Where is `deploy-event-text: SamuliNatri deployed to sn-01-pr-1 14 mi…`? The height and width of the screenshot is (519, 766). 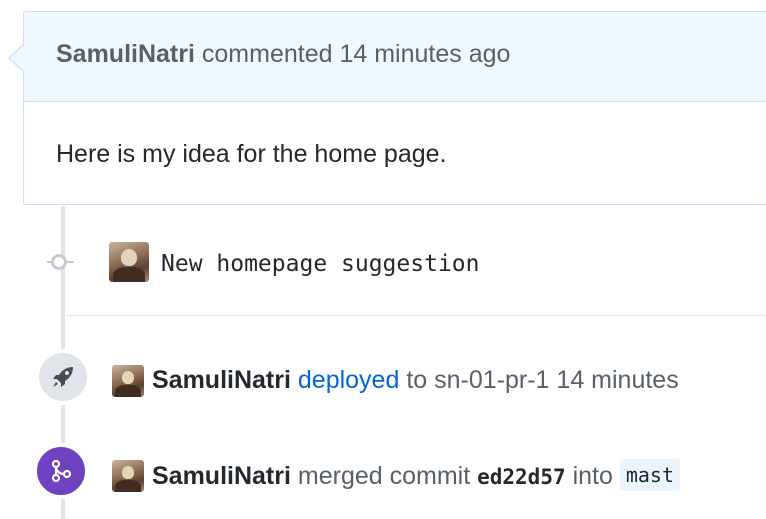 deploy-event-text: SamuliNatri deployed to sn-01-pr-1 14 mi… is located at coordinates (415, 380).